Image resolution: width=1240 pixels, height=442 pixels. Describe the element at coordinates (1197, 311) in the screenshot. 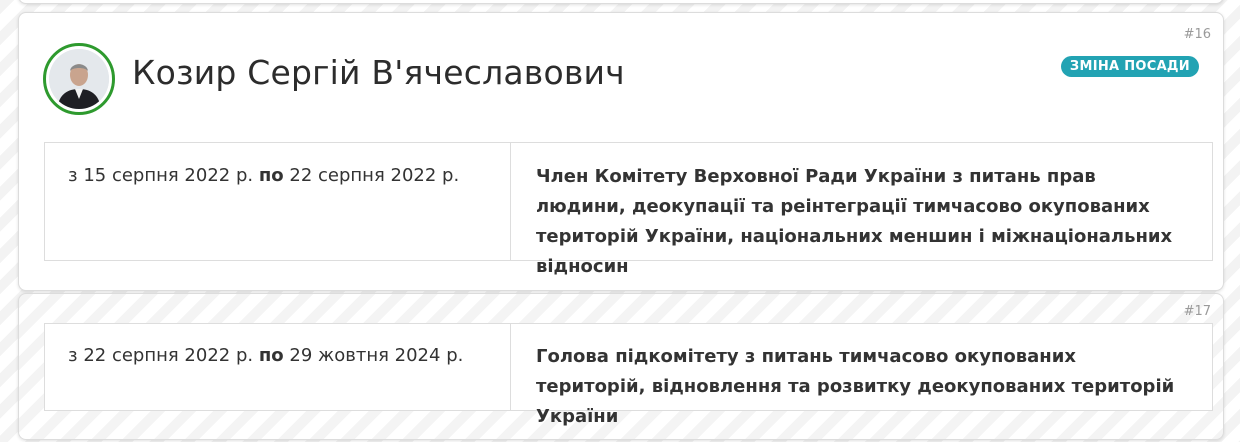

I see `entry-number: #17` at that location.